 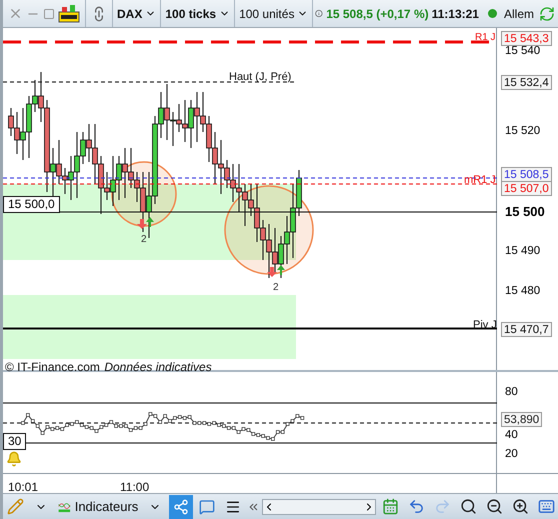 I want to click on axis-tick: 20, so click(x=511, y=454).